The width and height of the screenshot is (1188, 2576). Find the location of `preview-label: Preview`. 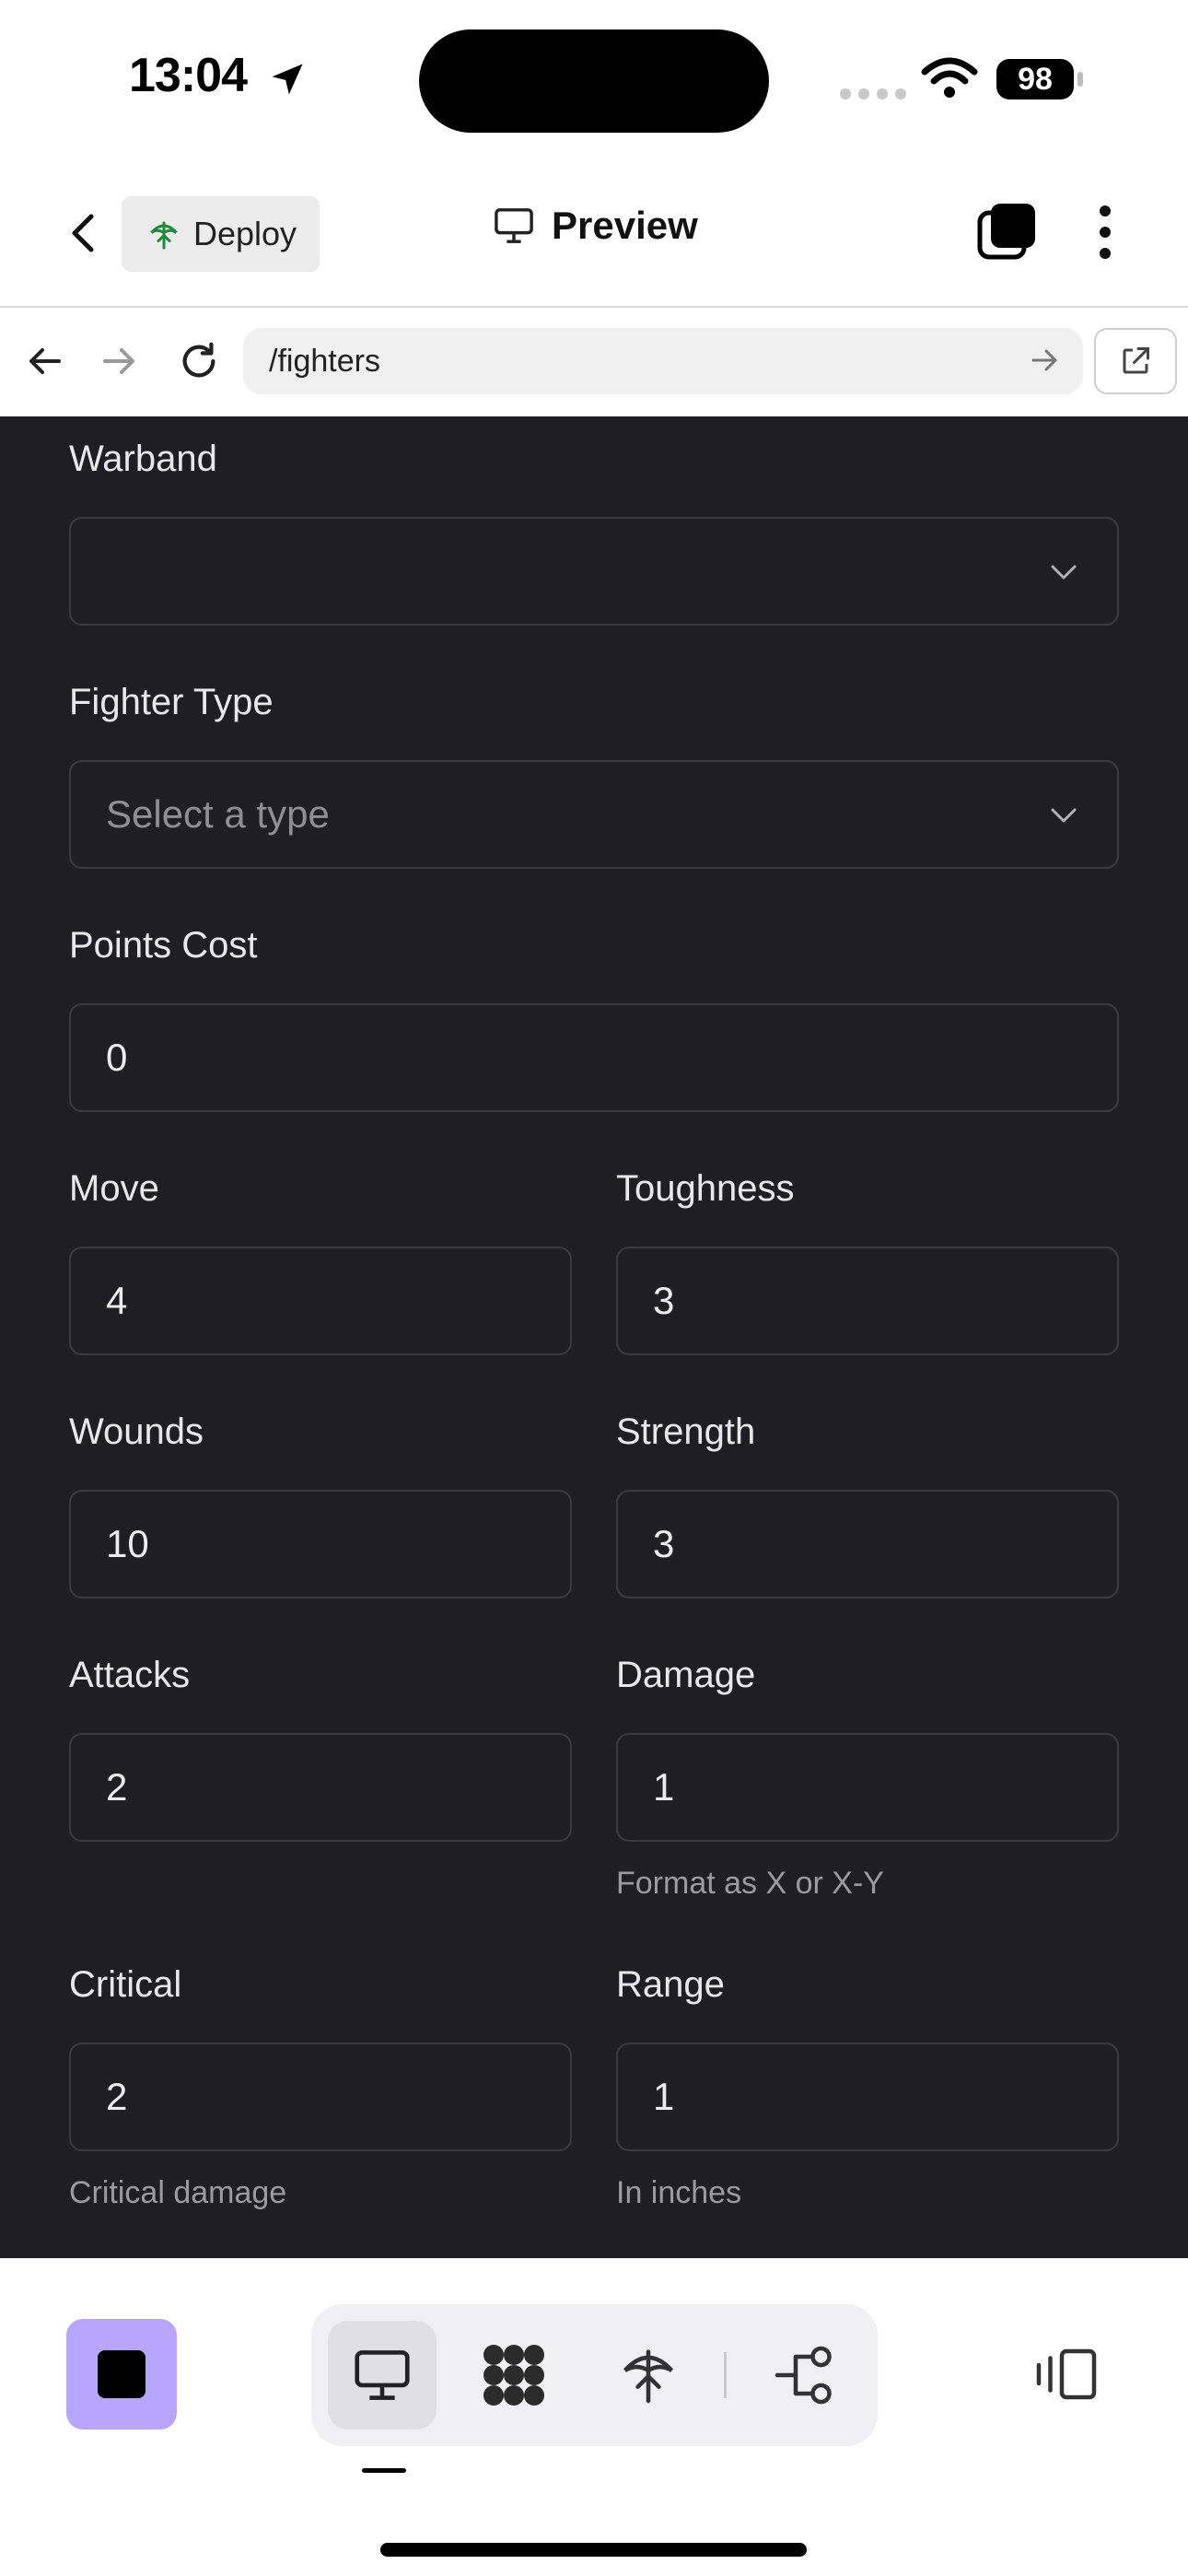

preview-label: Preview is located at coordinates (625, 225).